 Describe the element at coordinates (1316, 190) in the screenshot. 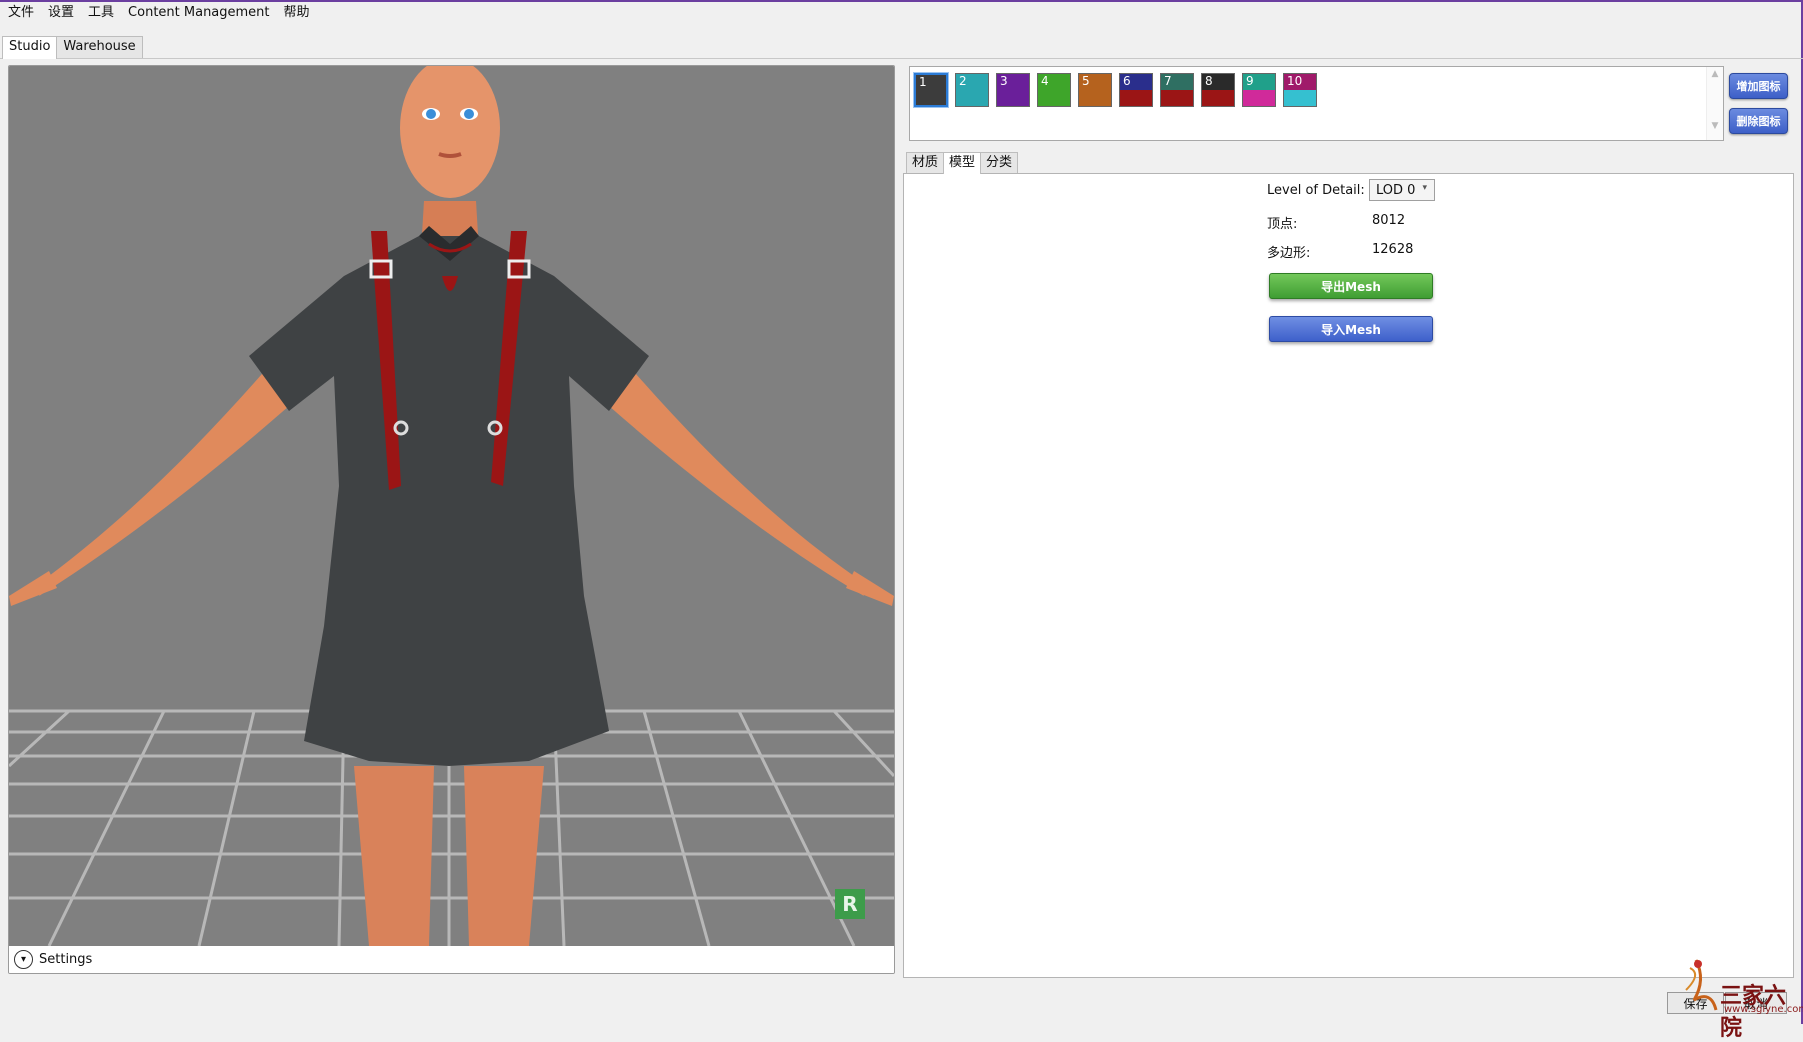

I see `lod-label: Level of Detail:` at that location.